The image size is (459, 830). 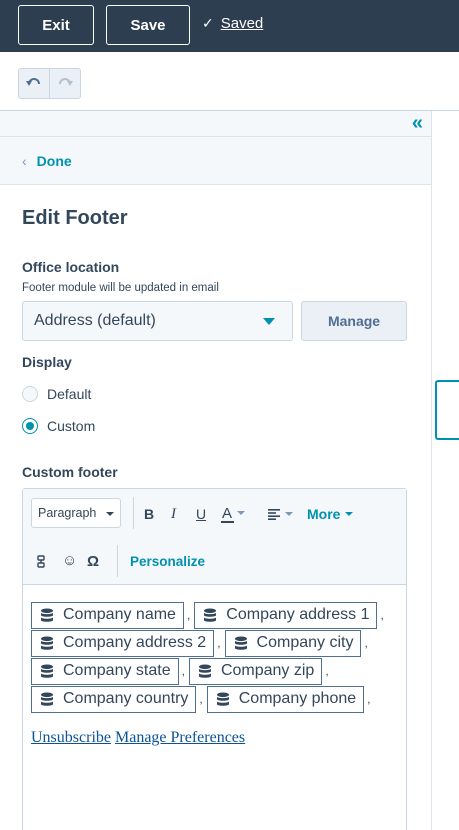 What do you see at coordinates (67, 513) in the screenshot?
I see `paragraph-format-value: Paragraph` at bounding box center [67, 513].